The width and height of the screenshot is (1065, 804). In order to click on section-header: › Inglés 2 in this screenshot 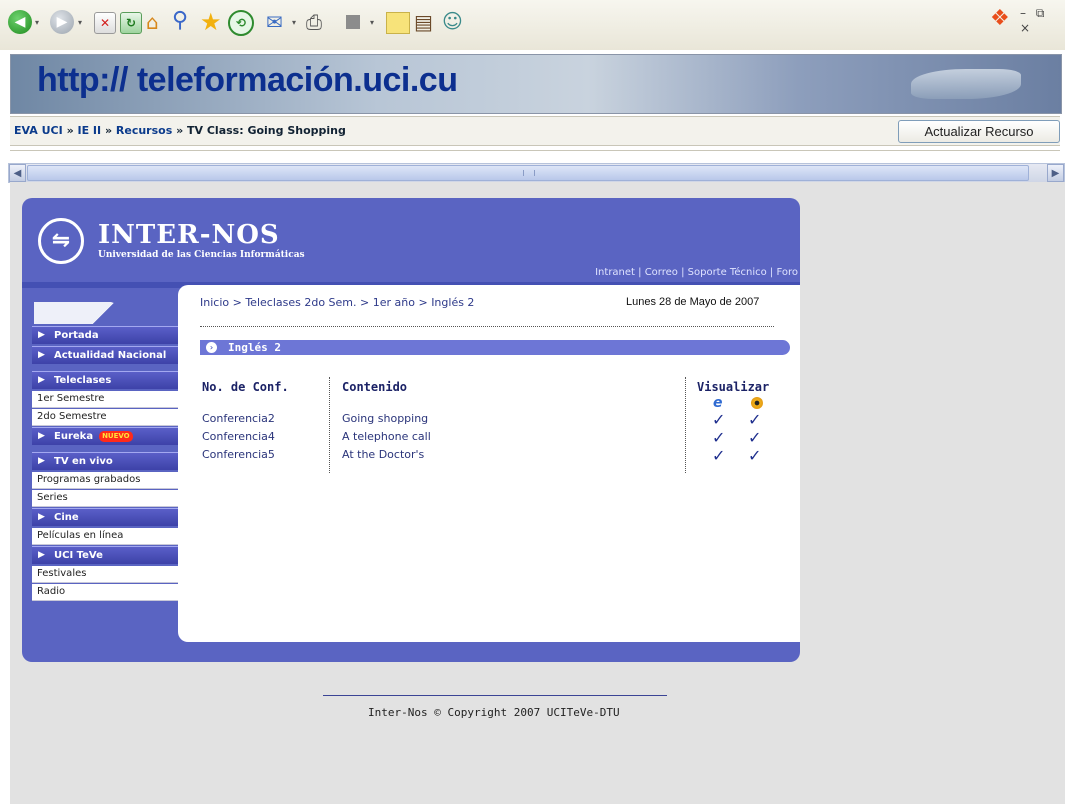, I will do `click(495, 347)`.